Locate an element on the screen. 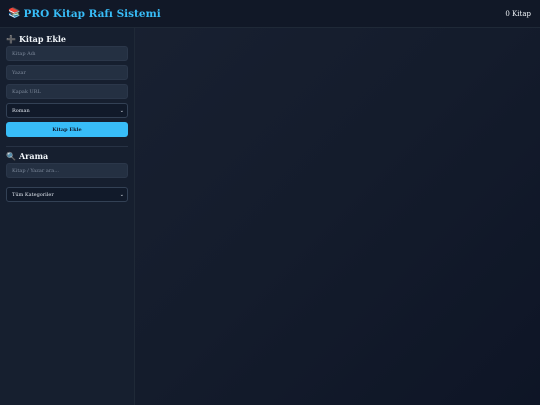 The height and width of the screenshot is (405, 540). book-name-input is located at coordinates (67, 53).